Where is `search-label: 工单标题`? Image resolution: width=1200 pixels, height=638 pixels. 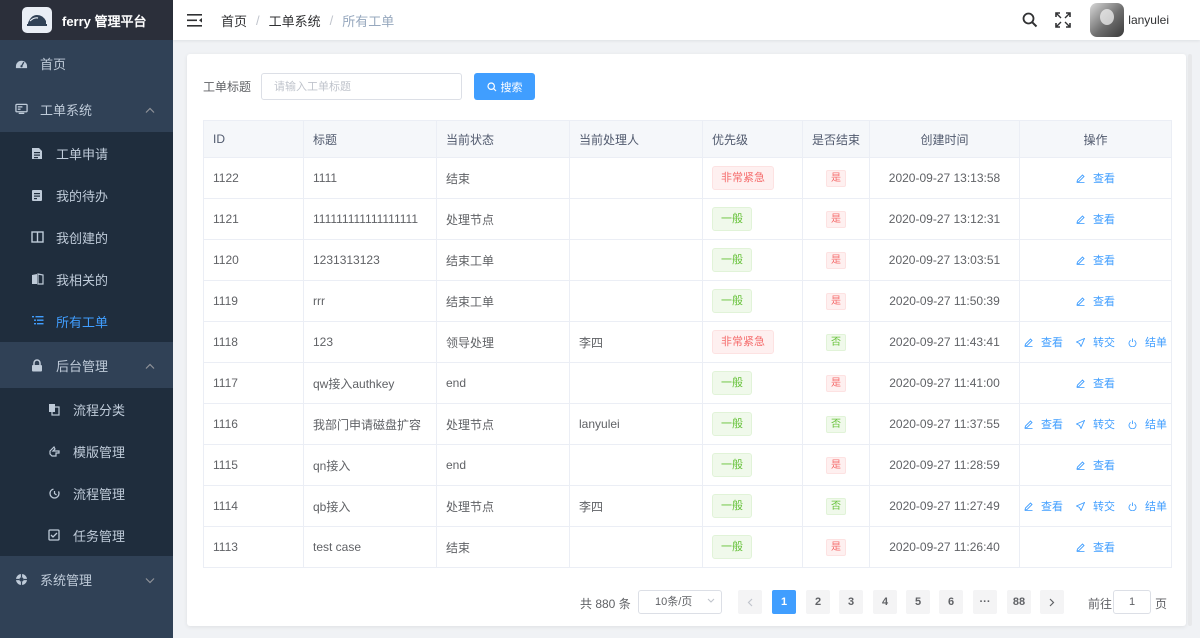
search-label: 工单标题 is located at coordinates (227, 87).